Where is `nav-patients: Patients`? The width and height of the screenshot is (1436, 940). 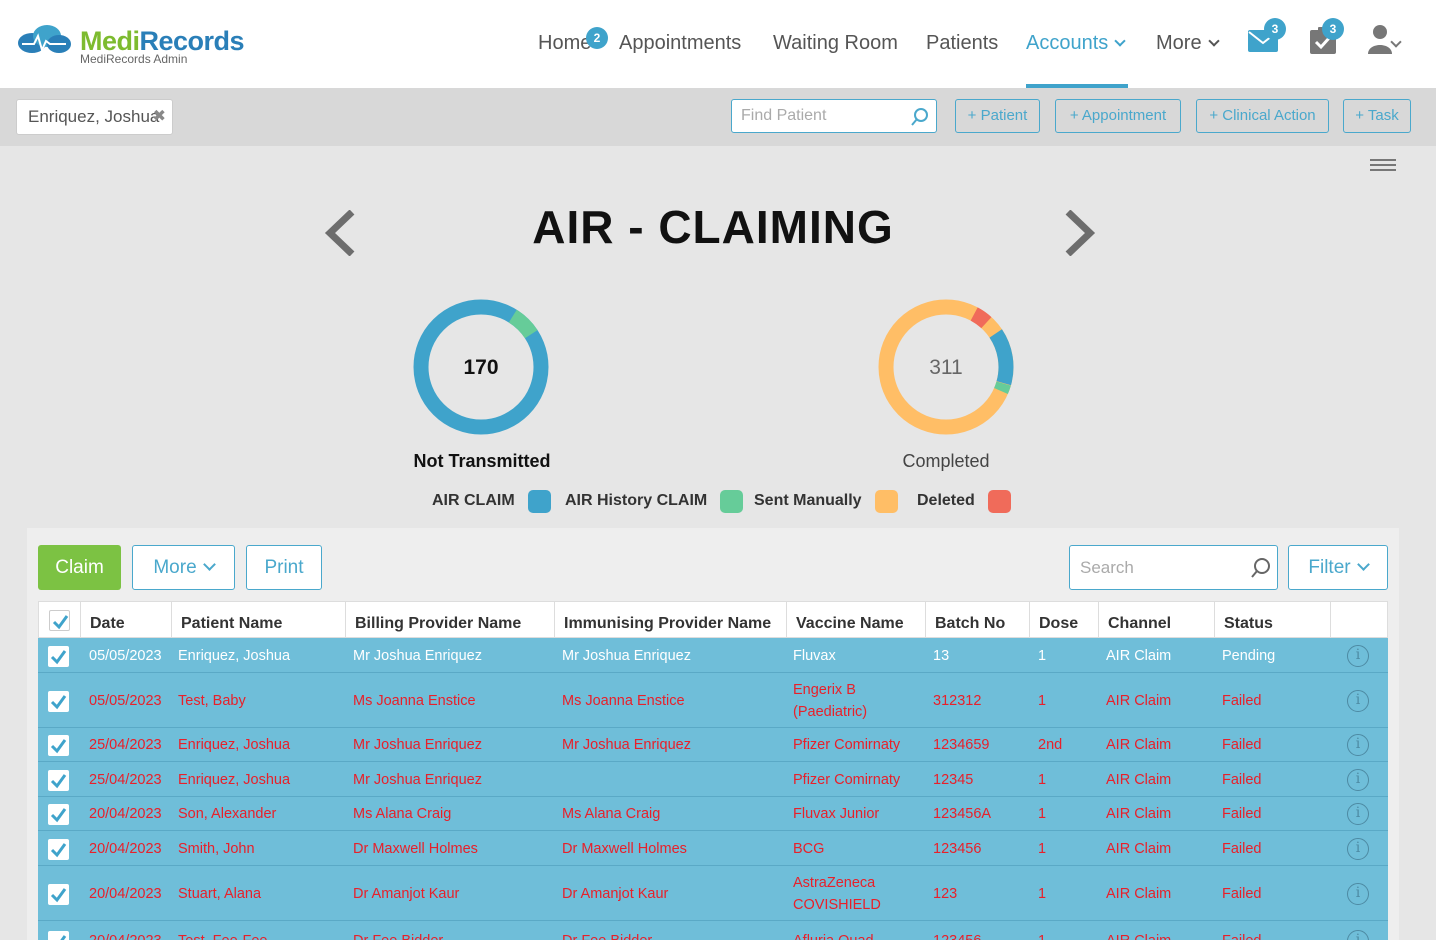
nav-patients: Patients is located at coordinates (962, 45).